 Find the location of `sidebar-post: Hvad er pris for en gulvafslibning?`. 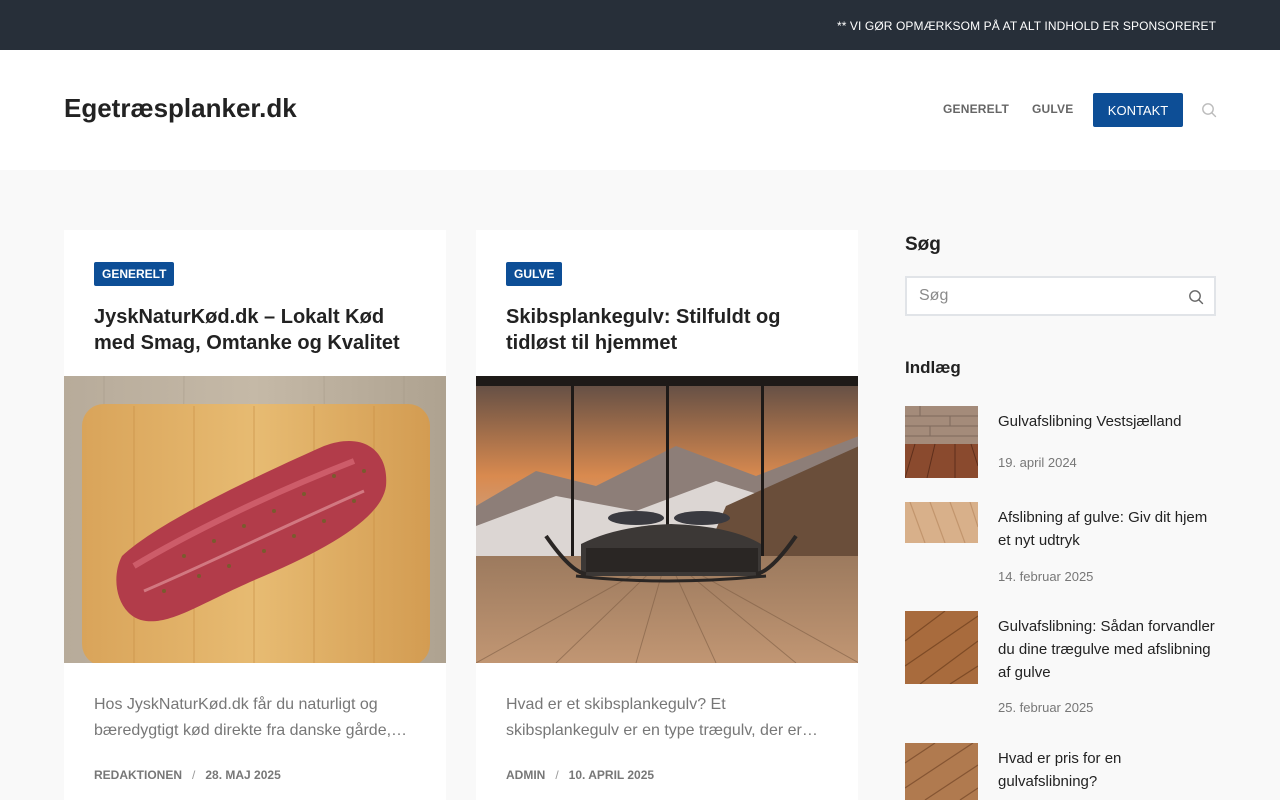

sidebar-post: Hvad er pris for en gulvafslibning? is located at coordinates (1060, 771).